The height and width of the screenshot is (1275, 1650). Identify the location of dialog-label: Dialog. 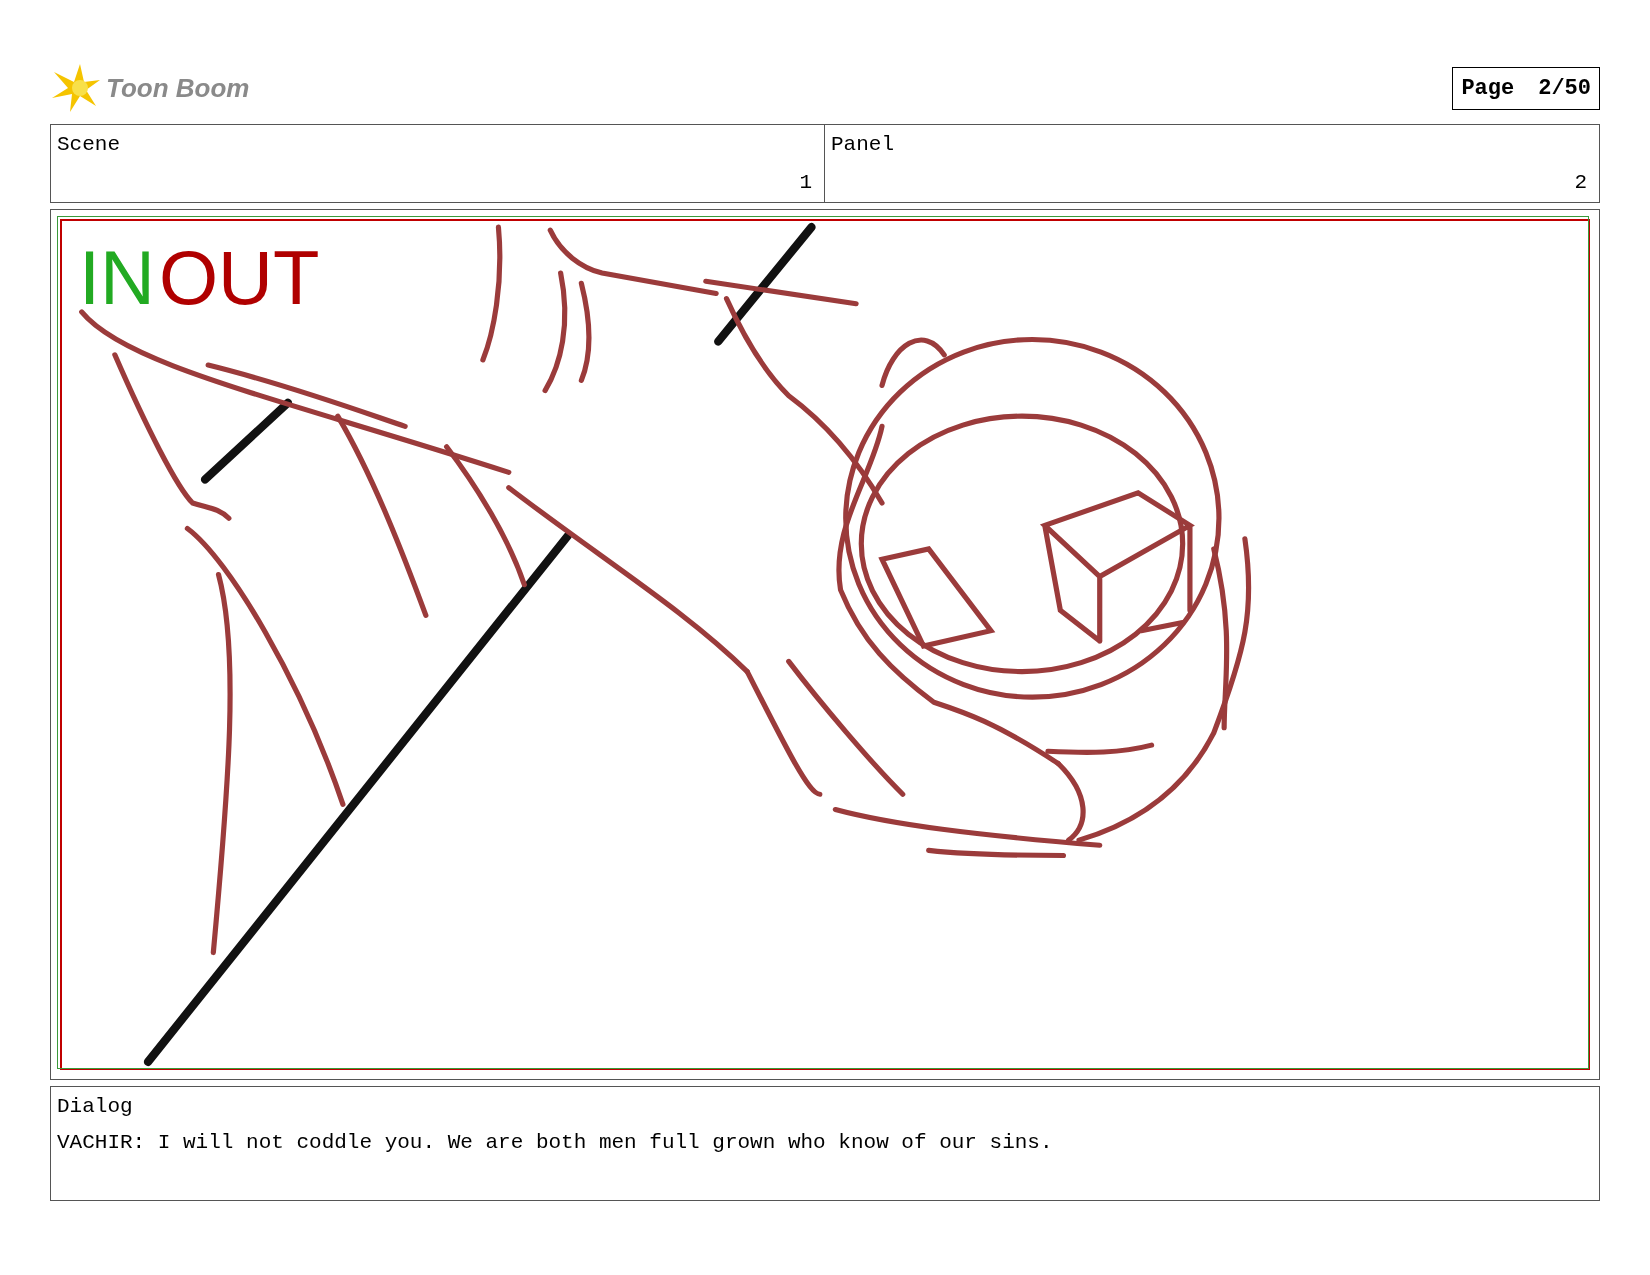
(95, 1107).